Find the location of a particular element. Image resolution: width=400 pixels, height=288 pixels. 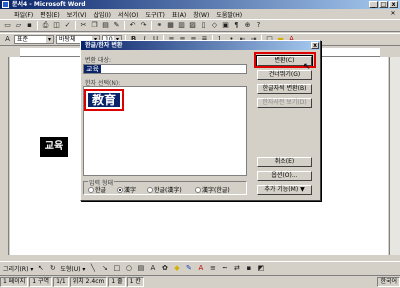

skip-button: 건너뛰기(G) is located at coordinates (284, 75).